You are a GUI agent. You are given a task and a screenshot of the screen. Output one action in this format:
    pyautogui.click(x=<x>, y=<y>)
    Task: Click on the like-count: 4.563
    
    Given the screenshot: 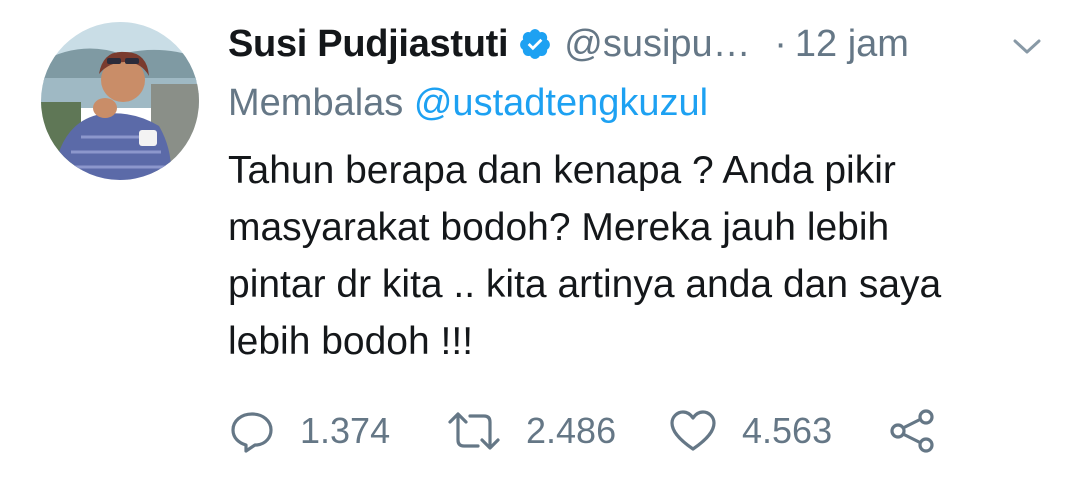 What is the action you would take?
    pyautogui.click(x=787, y=430)
    